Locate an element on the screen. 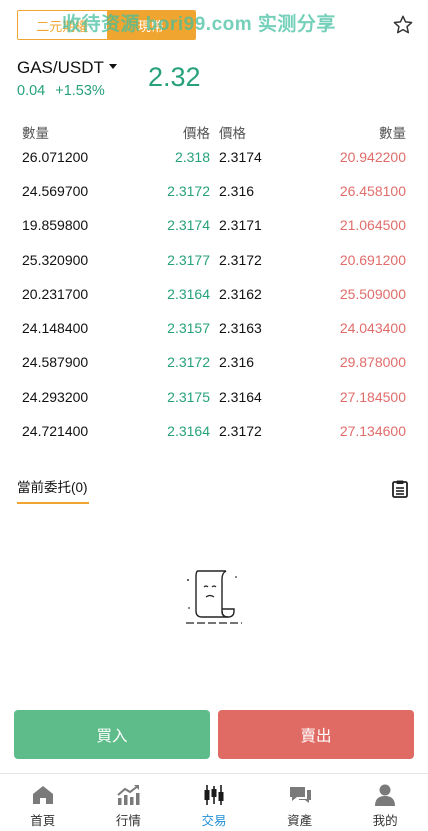  last-price: 2.32 is located at coordinates (174, 77).